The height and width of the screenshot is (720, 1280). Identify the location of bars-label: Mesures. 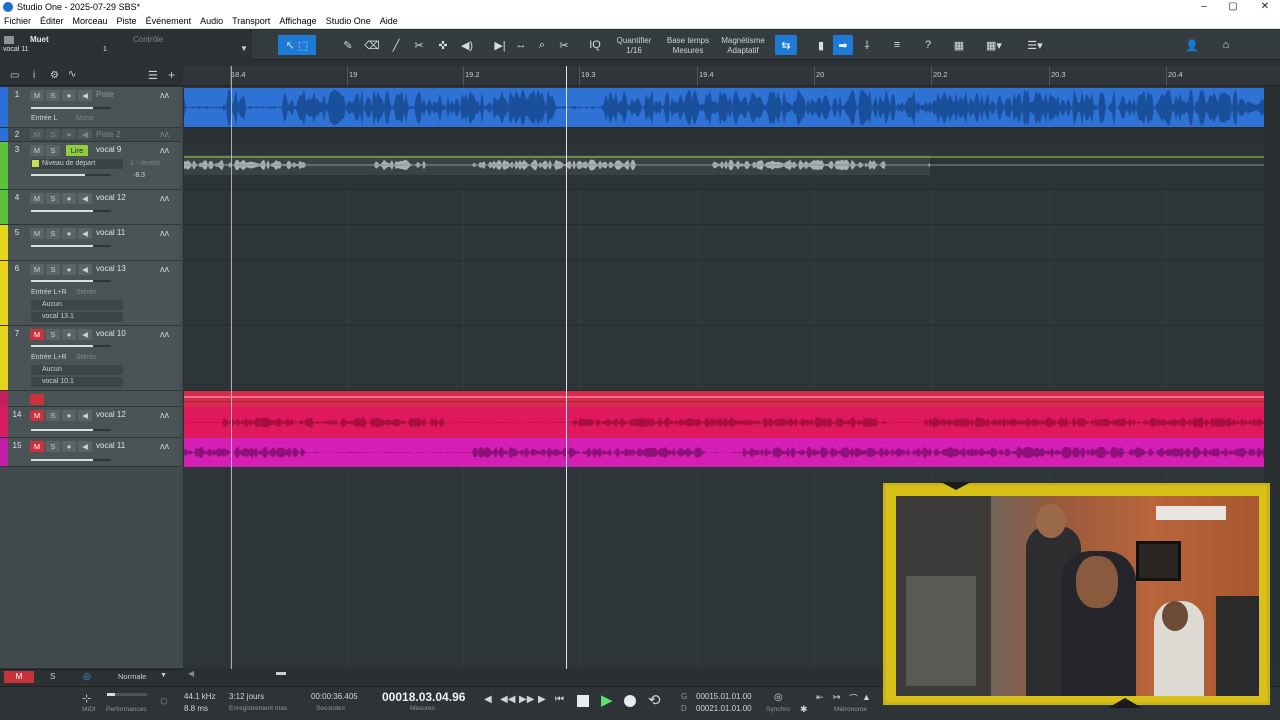
(422, 708).